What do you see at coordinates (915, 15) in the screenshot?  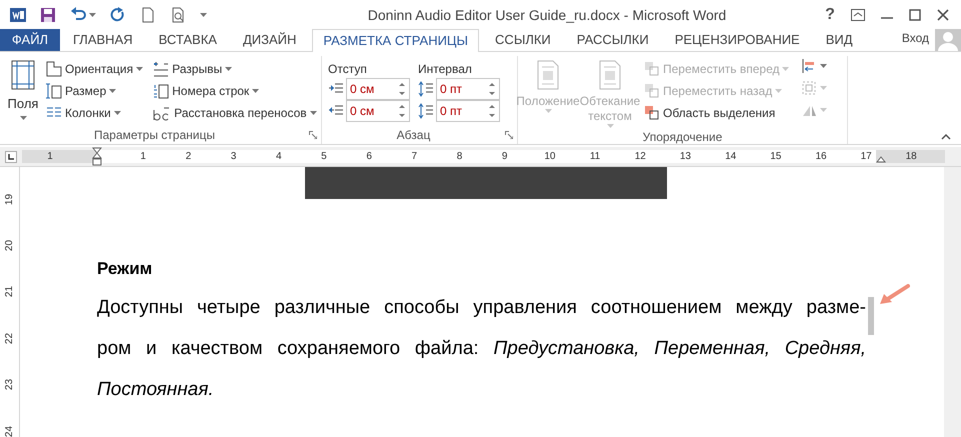 I see `maximize-icon` at bounding box center [915, 15].